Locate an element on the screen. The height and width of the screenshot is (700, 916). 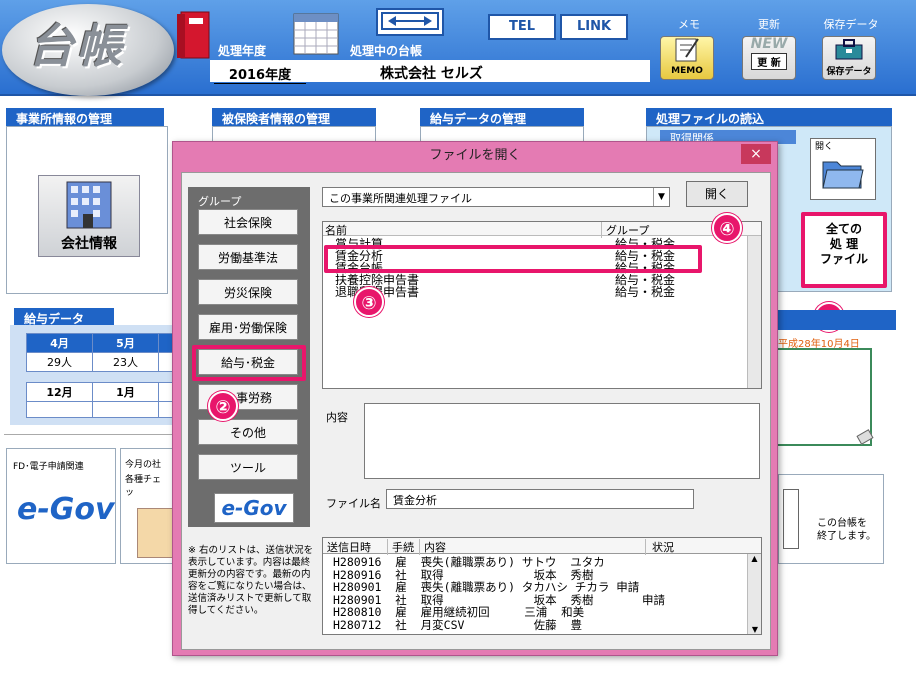
all-process-files-button: 全ての 処 理 ファイル is located at coordinates (844, 250).